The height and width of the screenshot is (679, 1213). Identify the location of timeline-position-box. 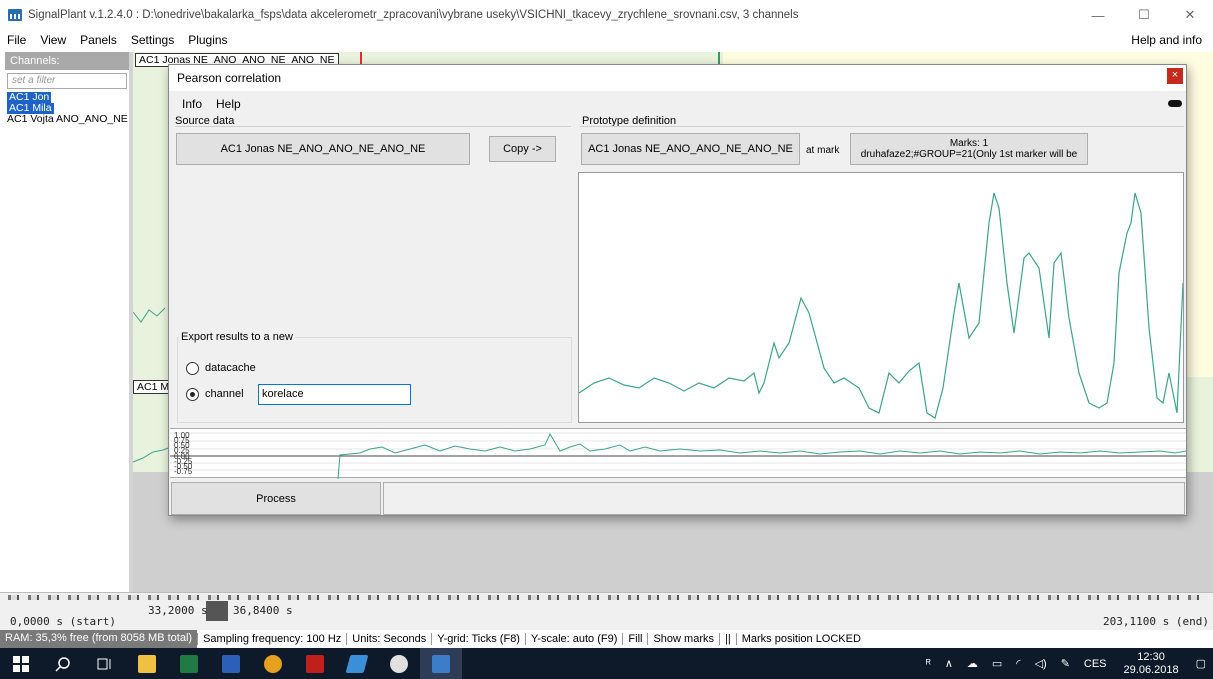
(217, 611).